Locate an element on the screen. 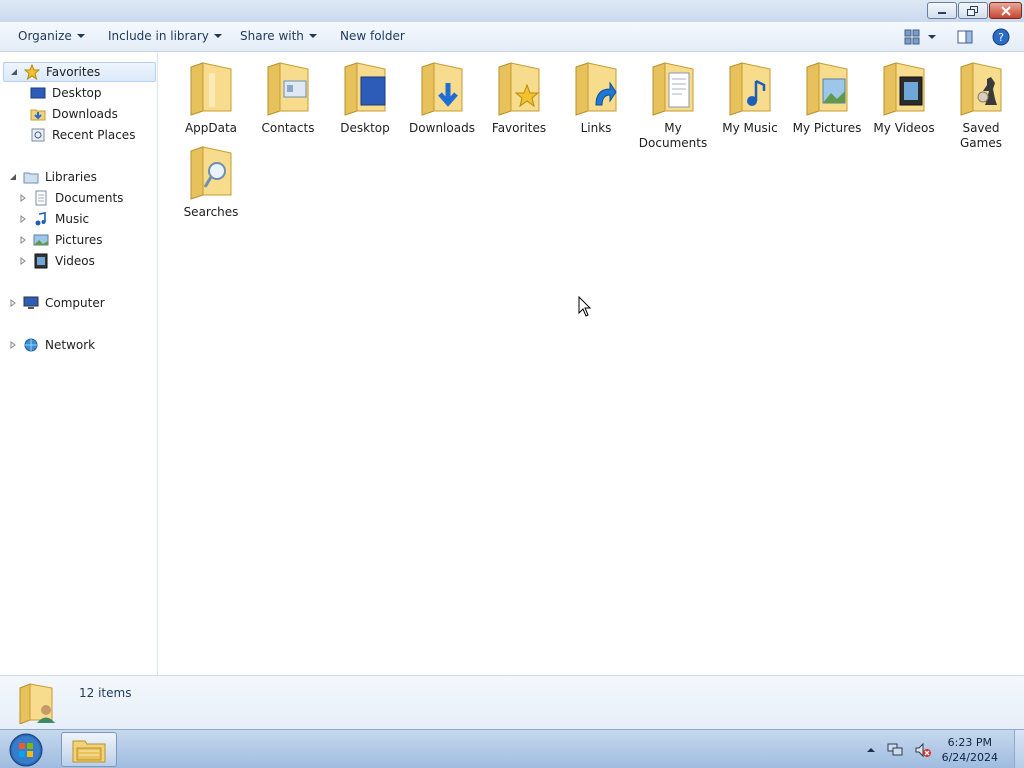  system-tray: 6:23 PM 6/24/2024 is located at coordinates (942, 749).